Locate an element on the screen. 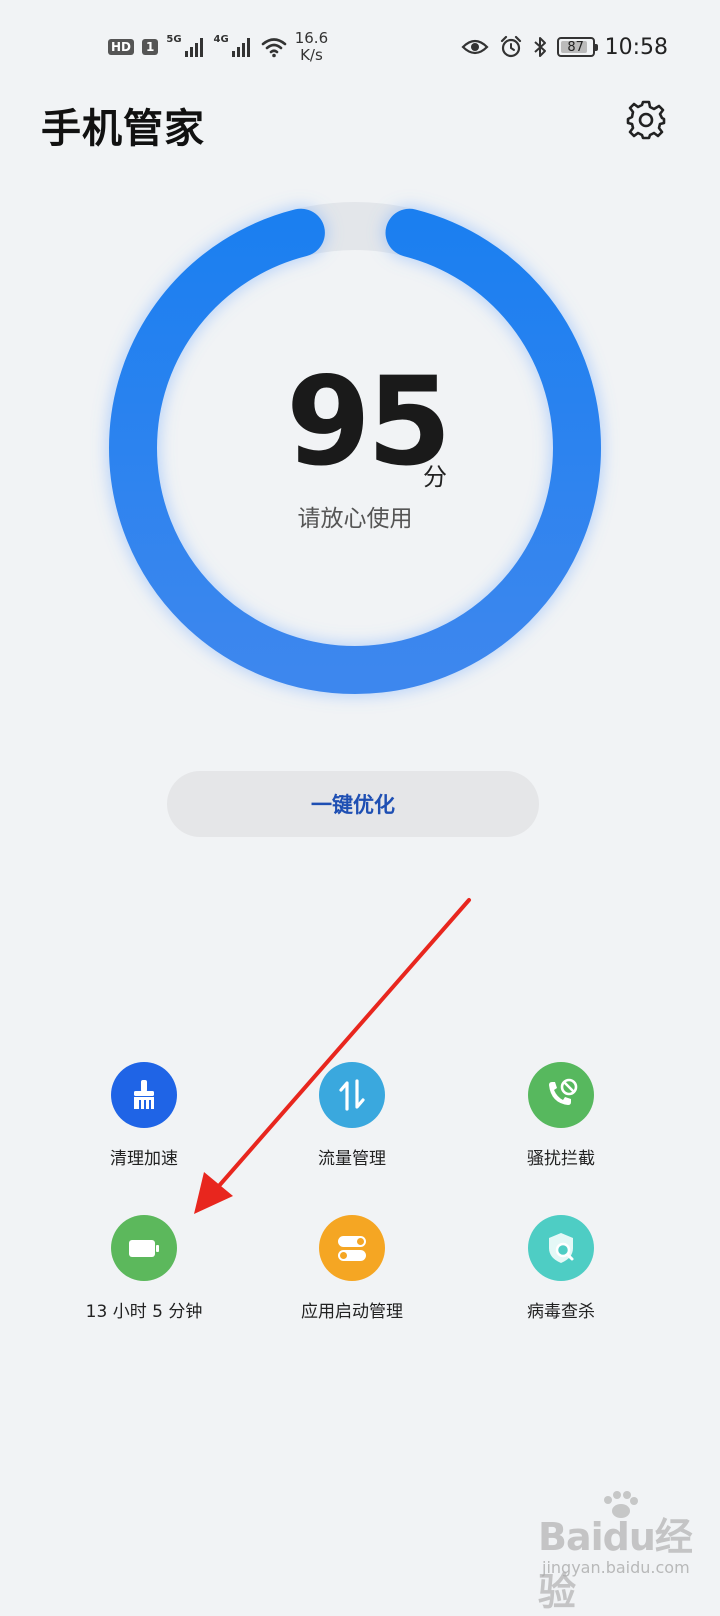 The image size is (720, 1616). tool-cleanup-speedup: 清理加速 is located at coordinates (144, 1122).